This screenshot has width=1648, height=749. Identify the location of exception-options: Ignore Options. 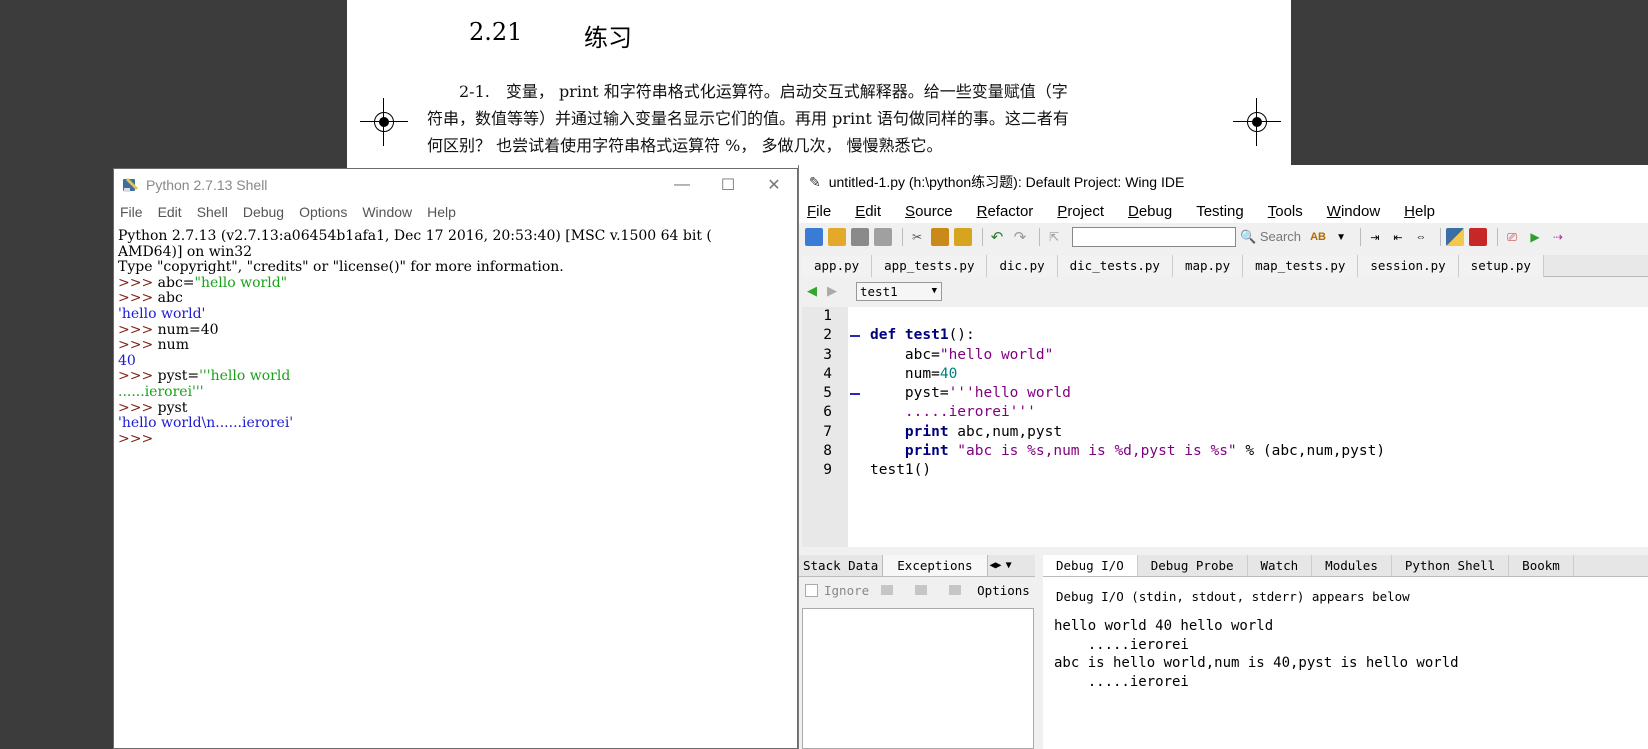
(917, 590).